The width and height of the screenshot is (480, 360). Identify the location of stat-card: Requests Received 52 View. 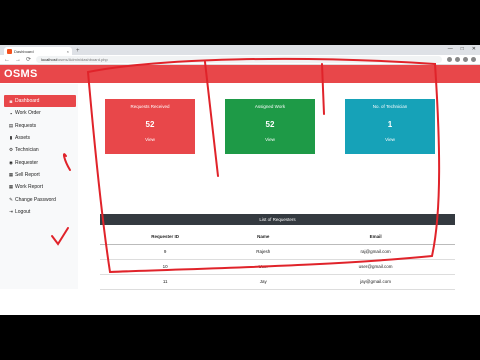
(150, 126).